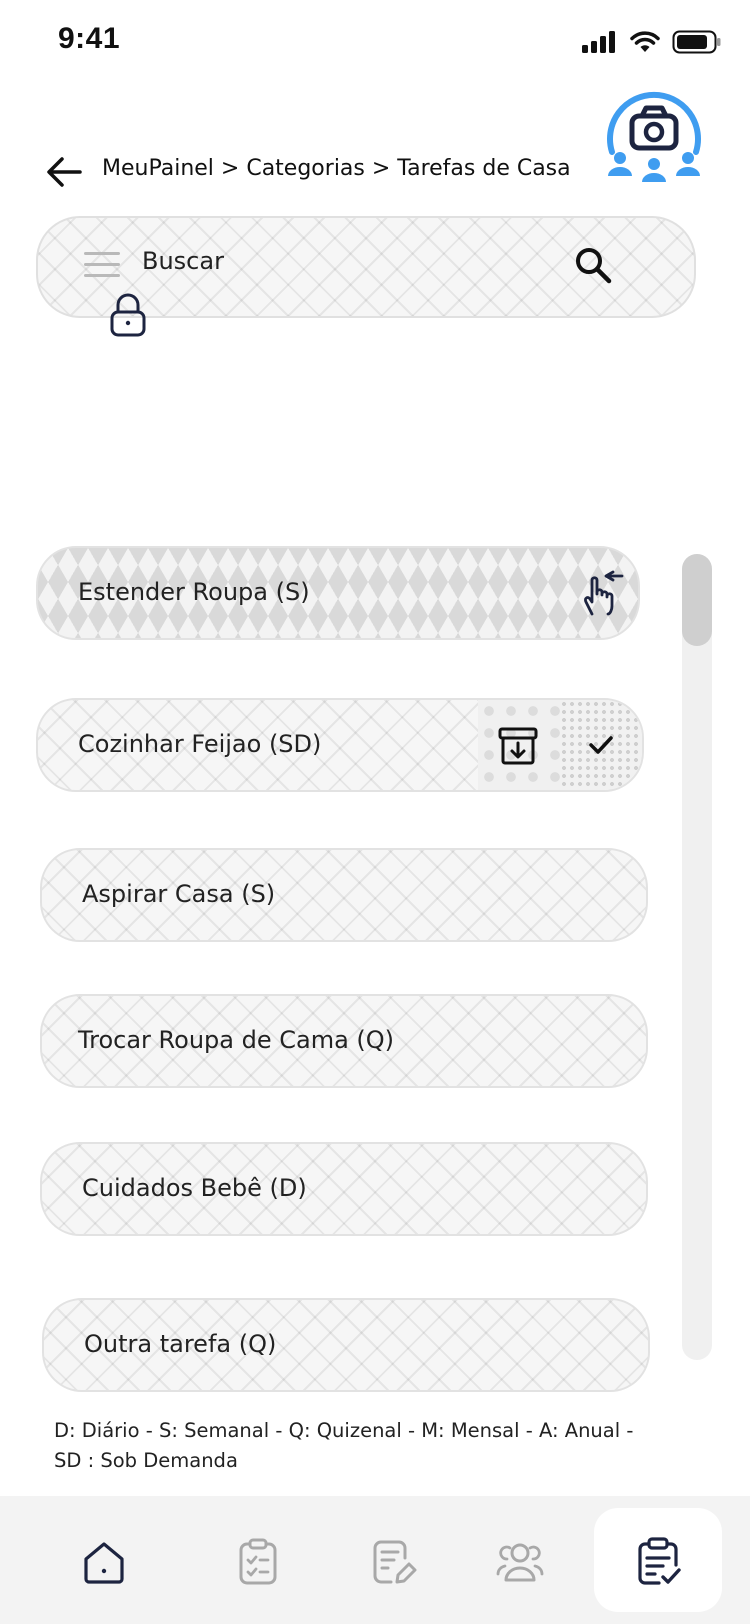  I want to click on checklist-icon, so click(258, 1561).